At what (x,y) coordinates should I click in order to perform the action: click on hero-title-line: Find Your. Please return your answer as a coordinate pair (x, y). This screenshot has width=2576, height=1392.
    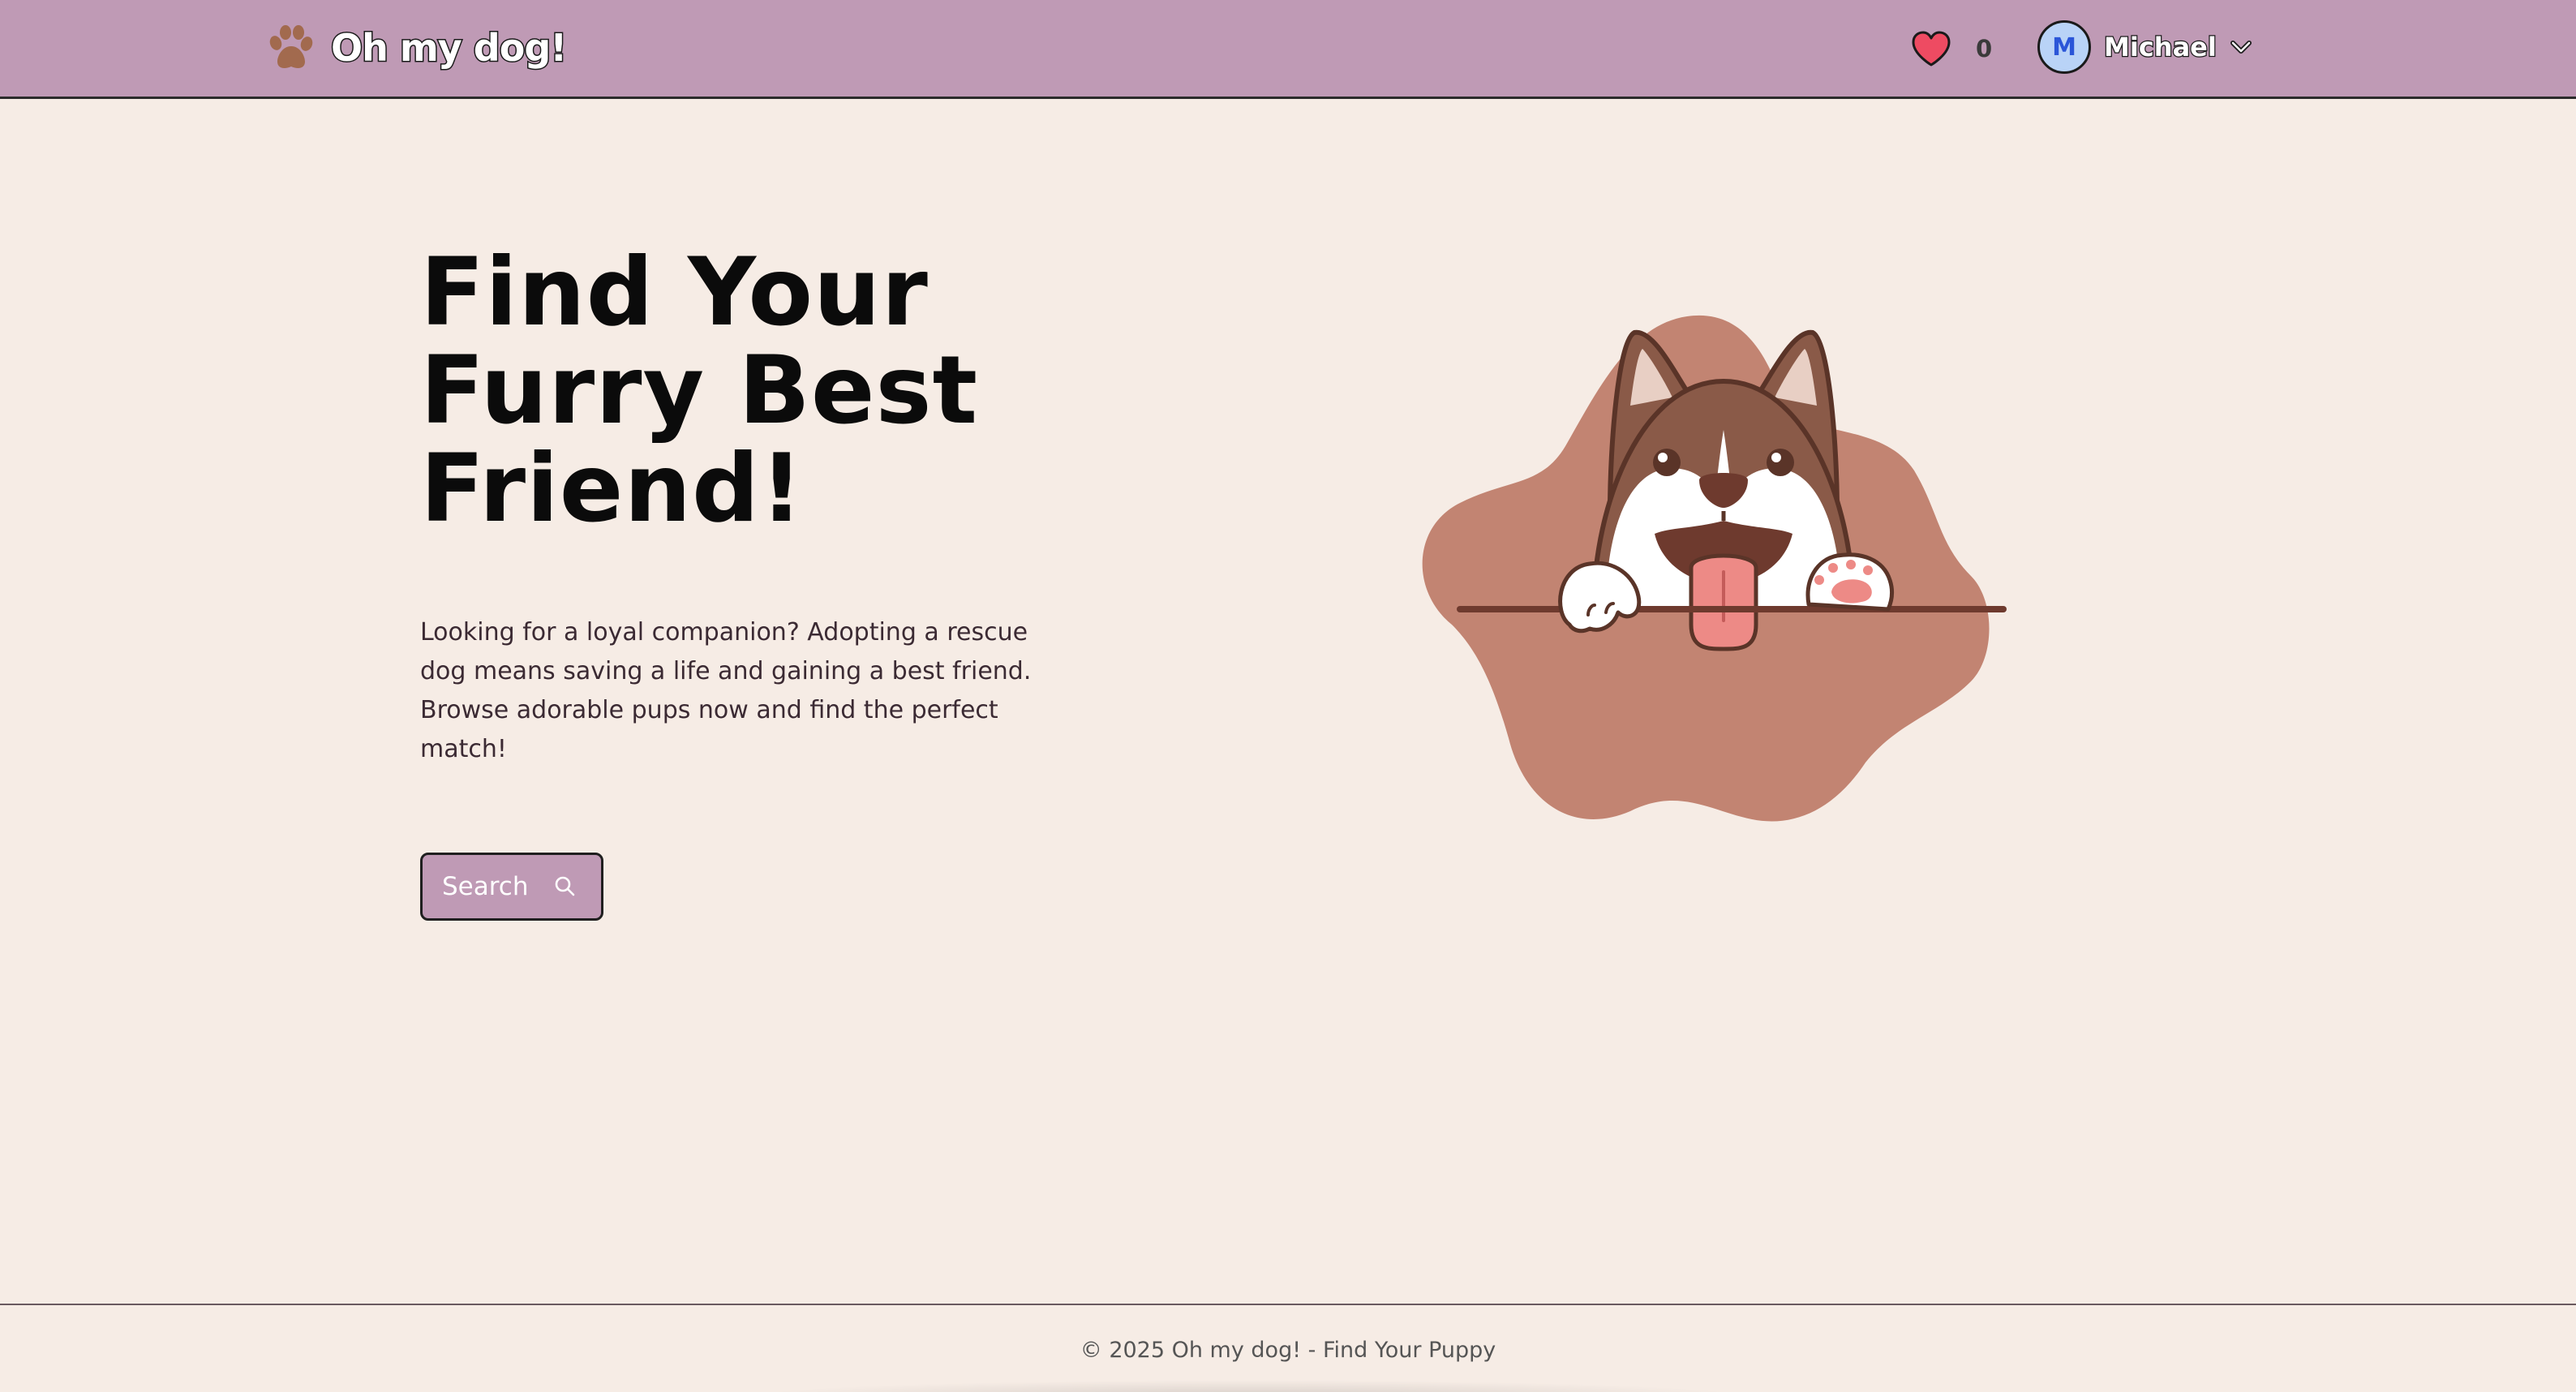
    Looking at the image, I should click on (674, 292).